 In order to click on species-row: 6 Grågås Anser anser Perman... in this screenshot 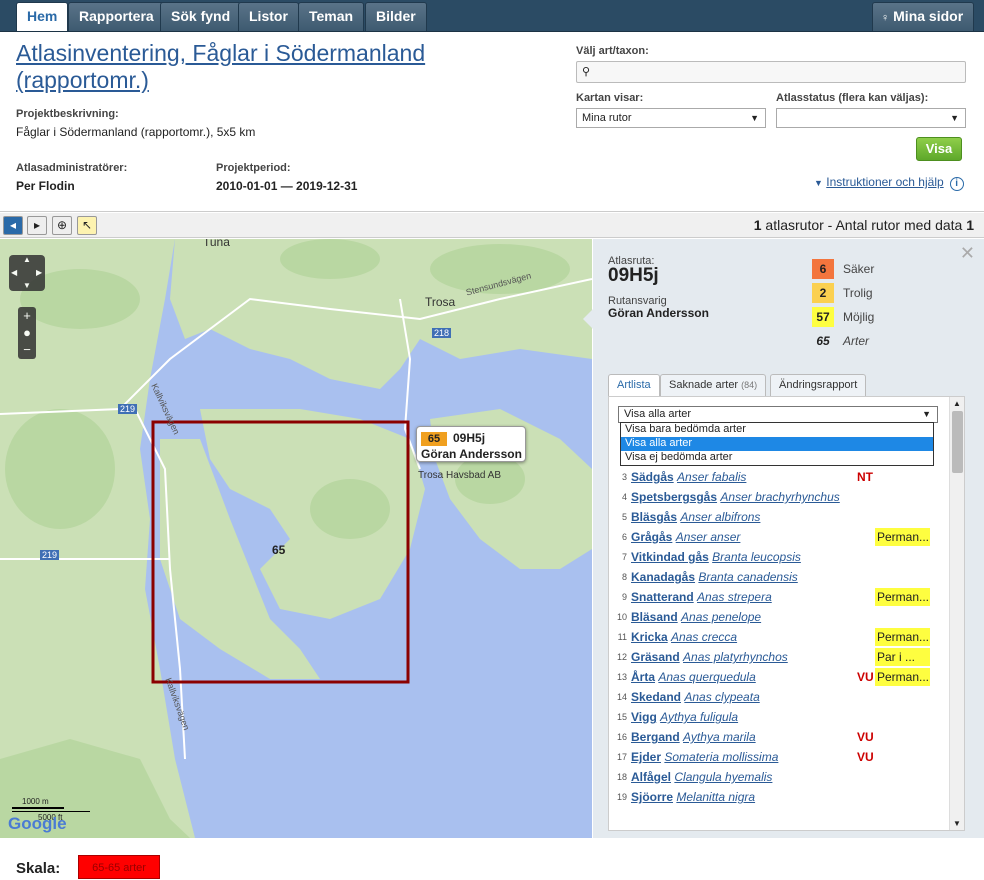, I will do `click(774, 537)`.